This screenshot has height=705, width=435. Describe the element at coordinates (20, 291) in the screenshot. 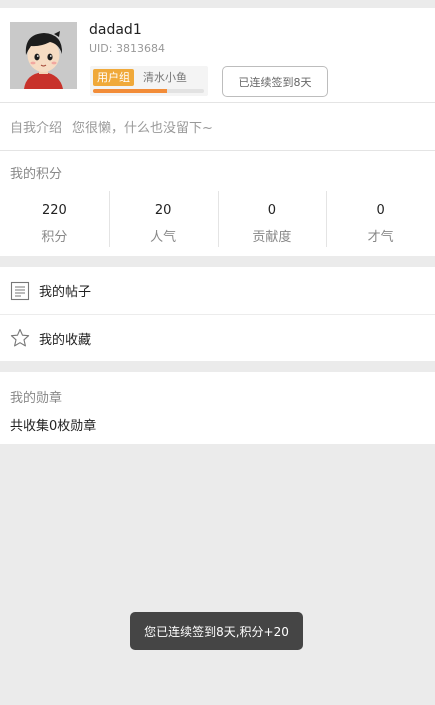

I see `document-icon` at that location.